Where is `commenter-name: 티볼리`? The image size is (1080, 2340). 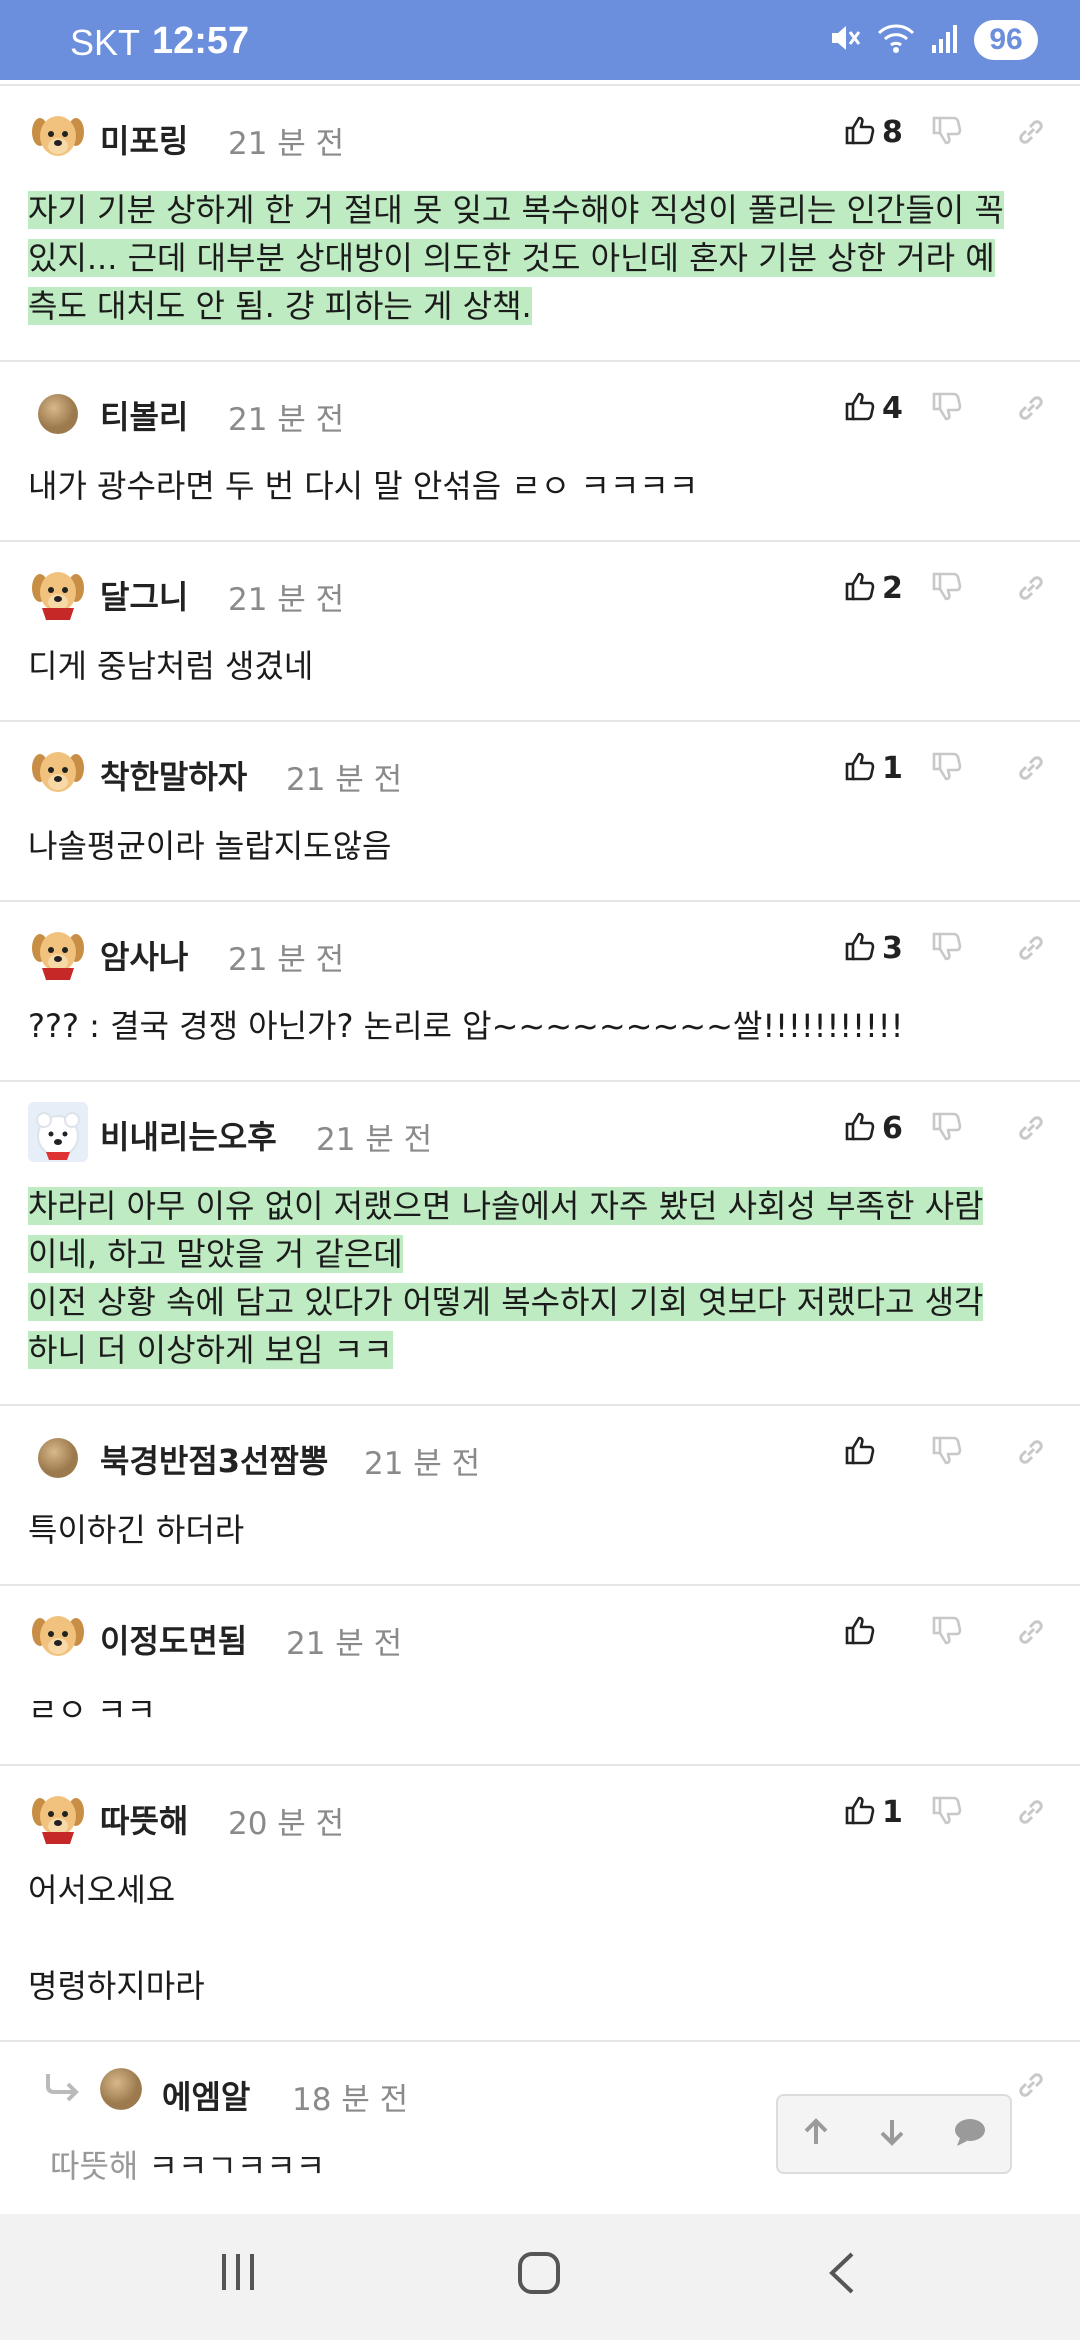 commenter-name: 티볼리 is located at coordinates (144, 415).